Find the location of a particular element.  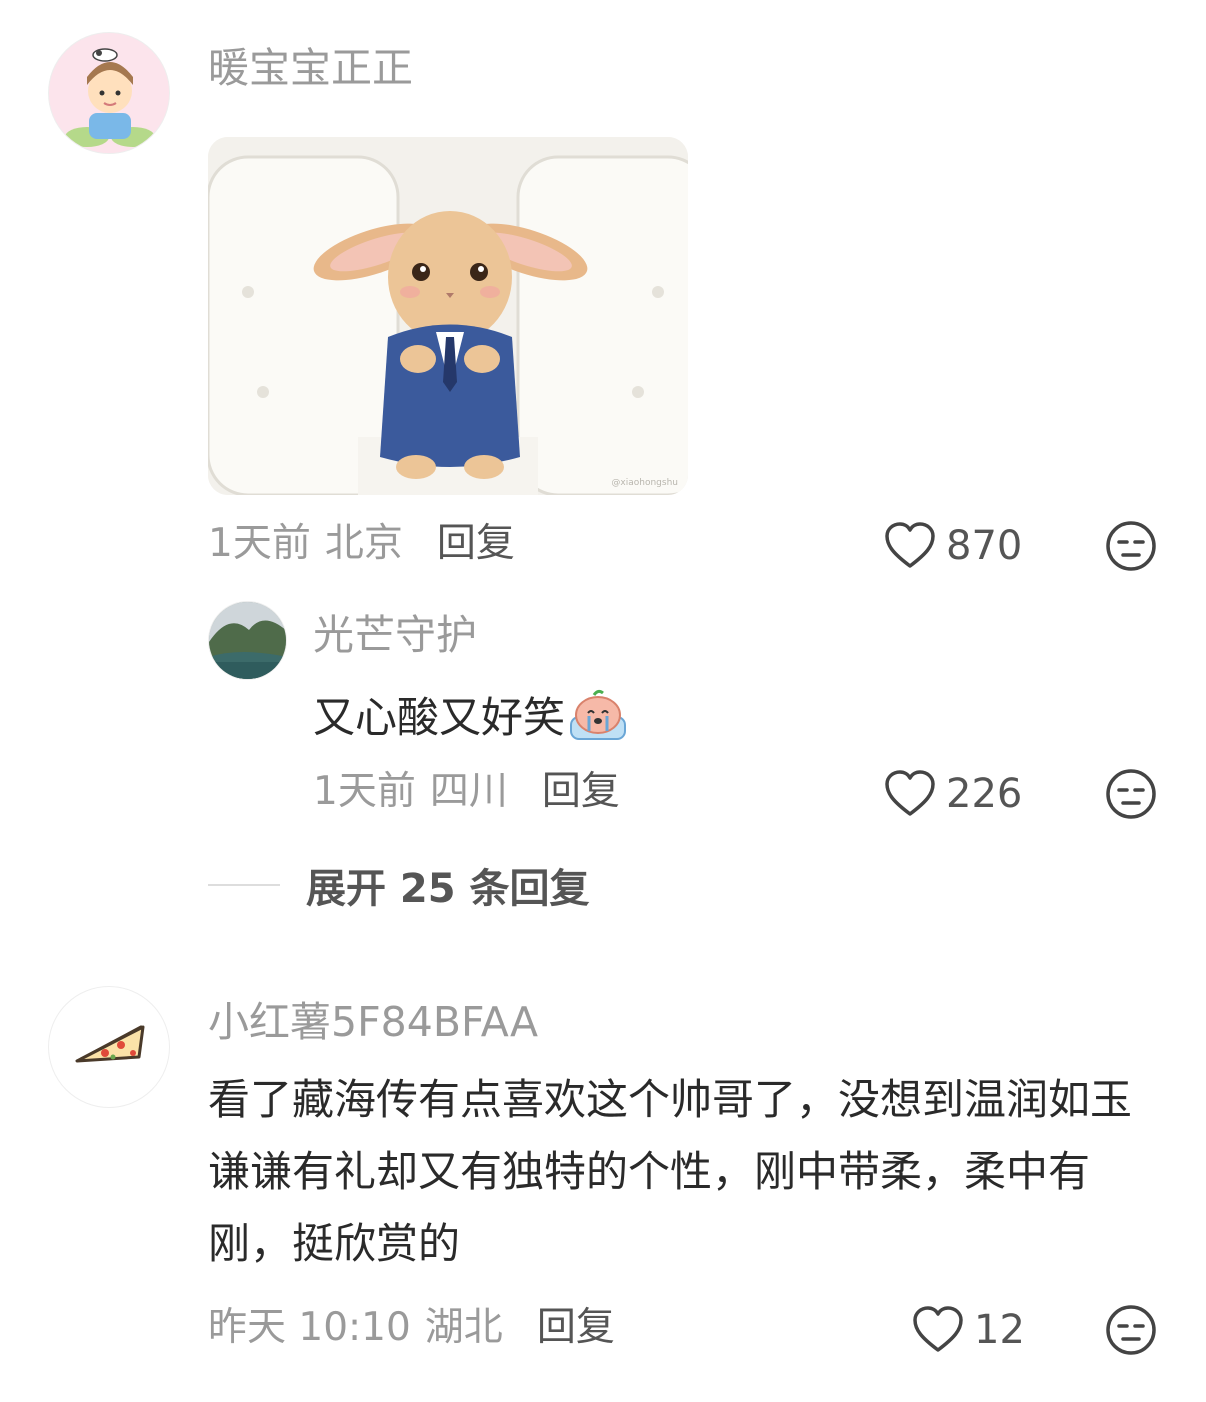

crying-emoji-icon is located at coordinates (598, 714).